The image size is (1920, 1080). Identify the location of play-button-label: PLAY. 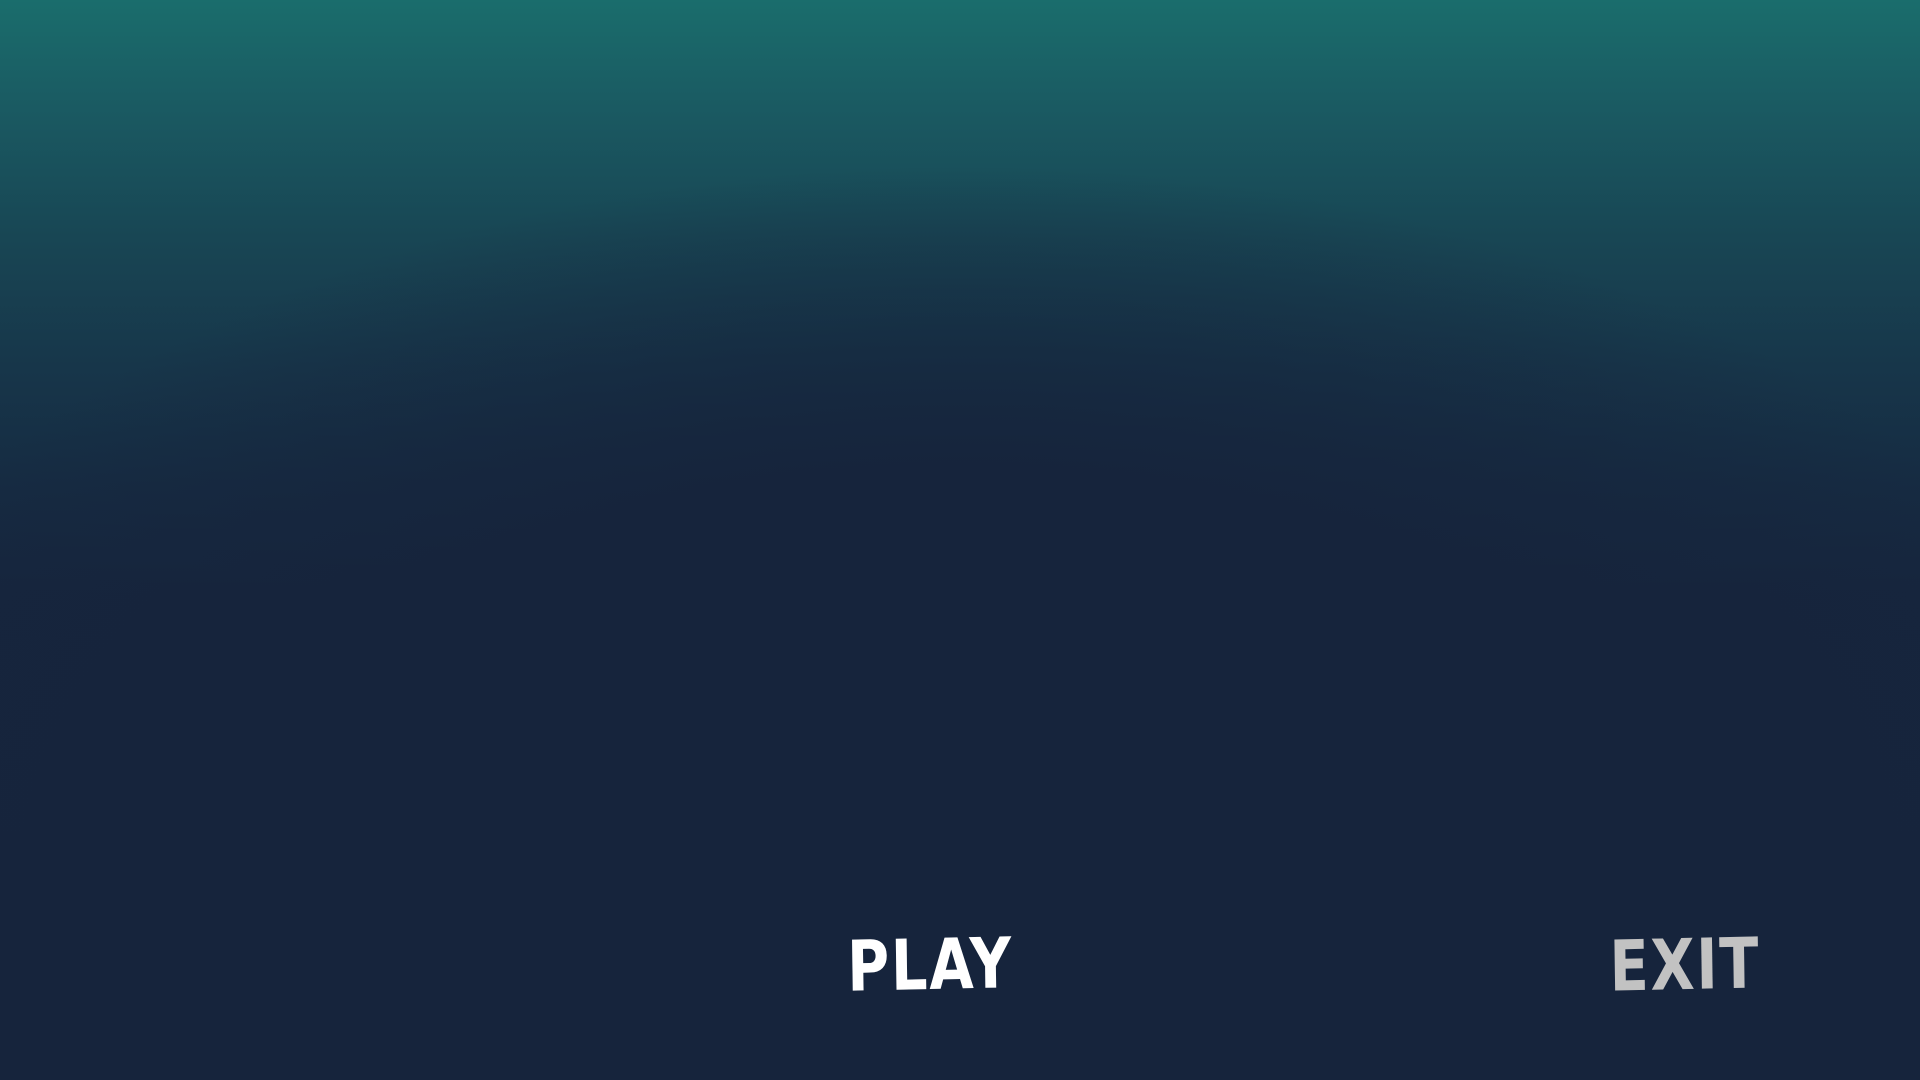
(930, 965).